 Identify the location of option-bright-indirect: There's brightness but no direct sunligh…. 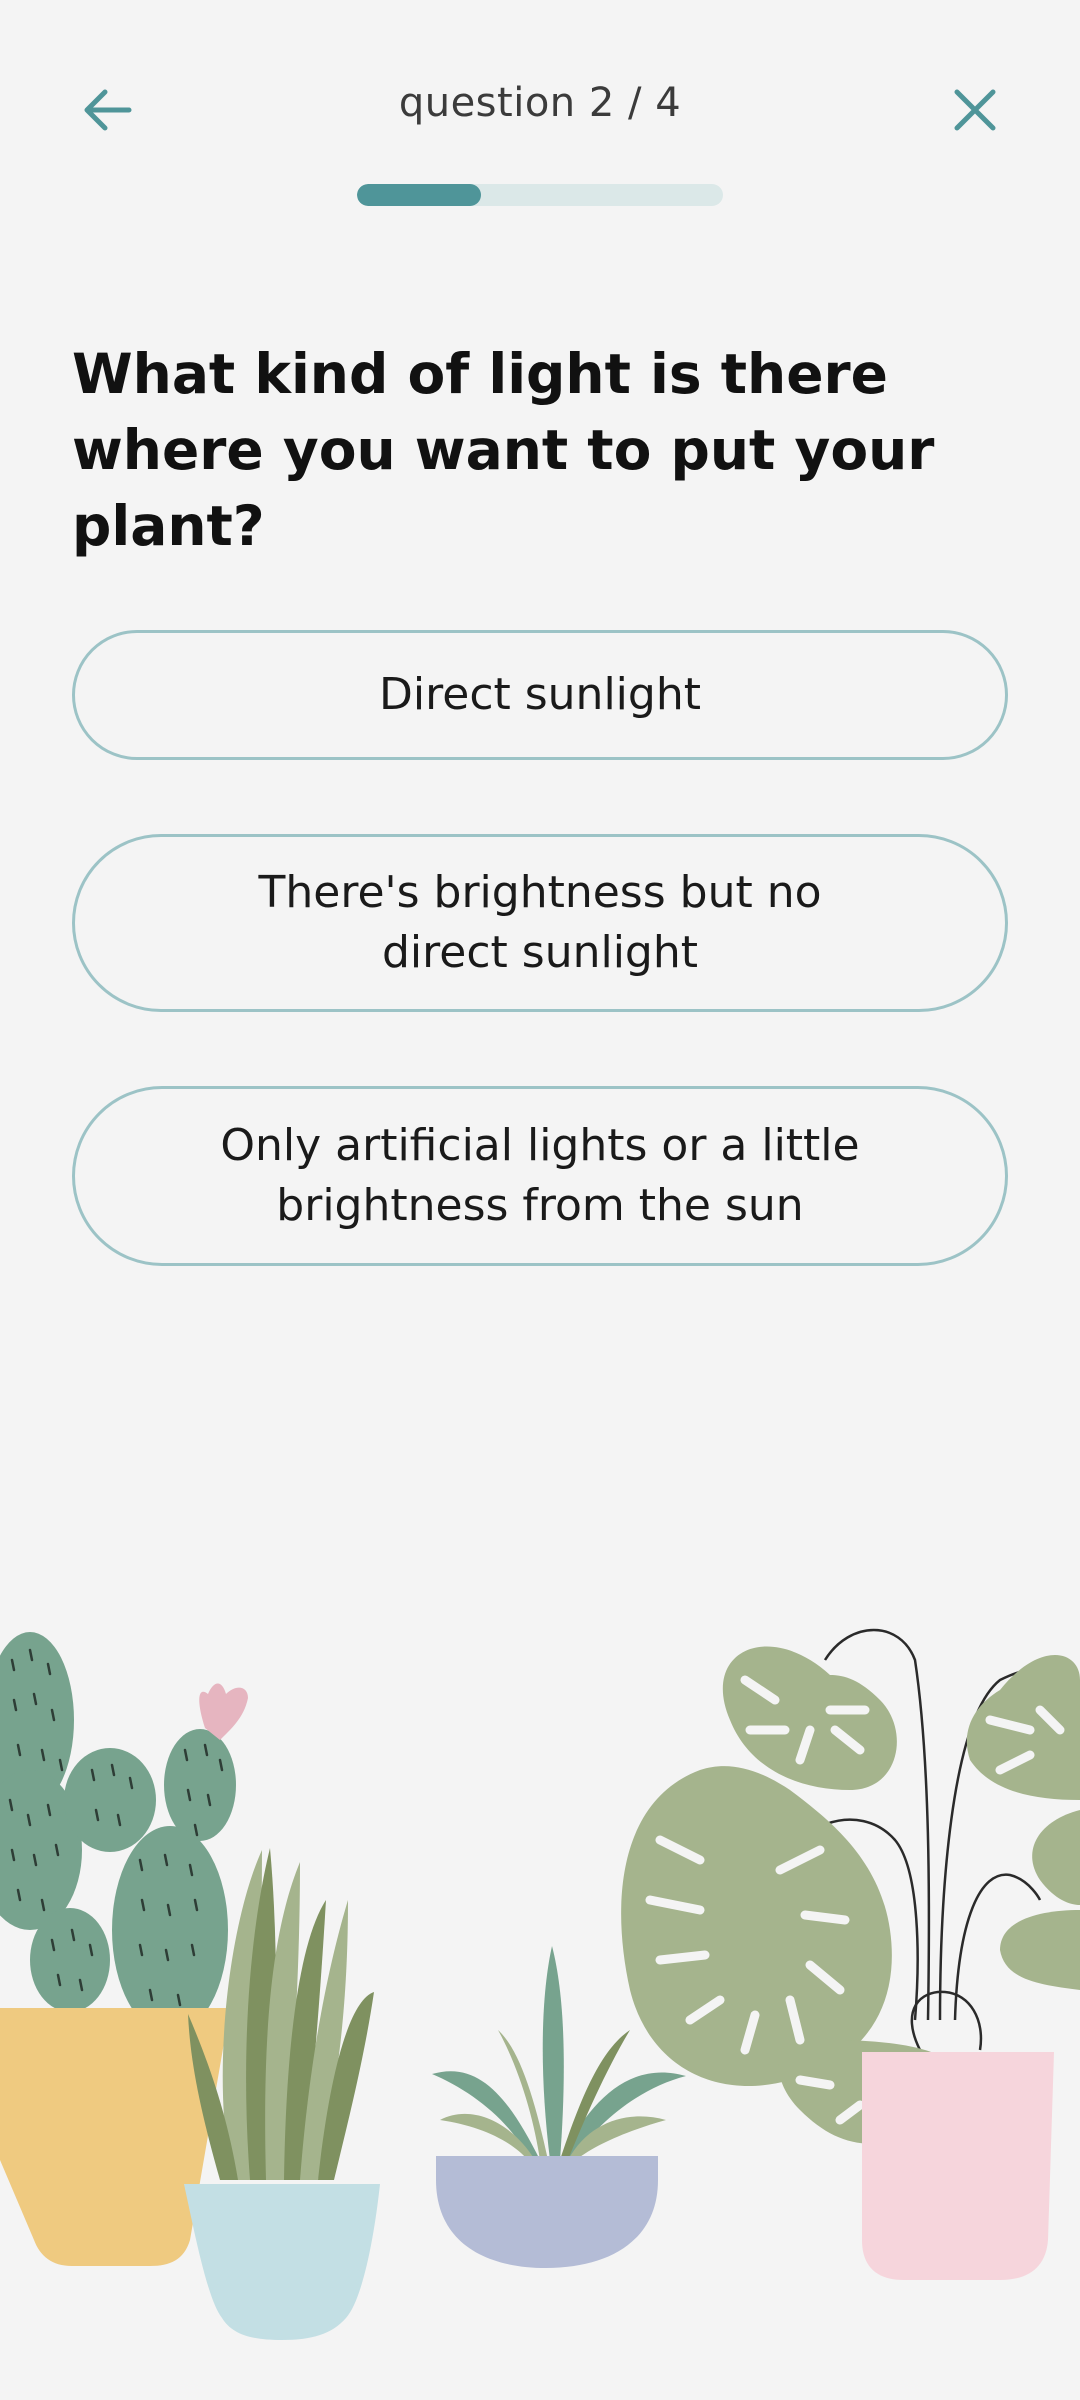
(540, 923).